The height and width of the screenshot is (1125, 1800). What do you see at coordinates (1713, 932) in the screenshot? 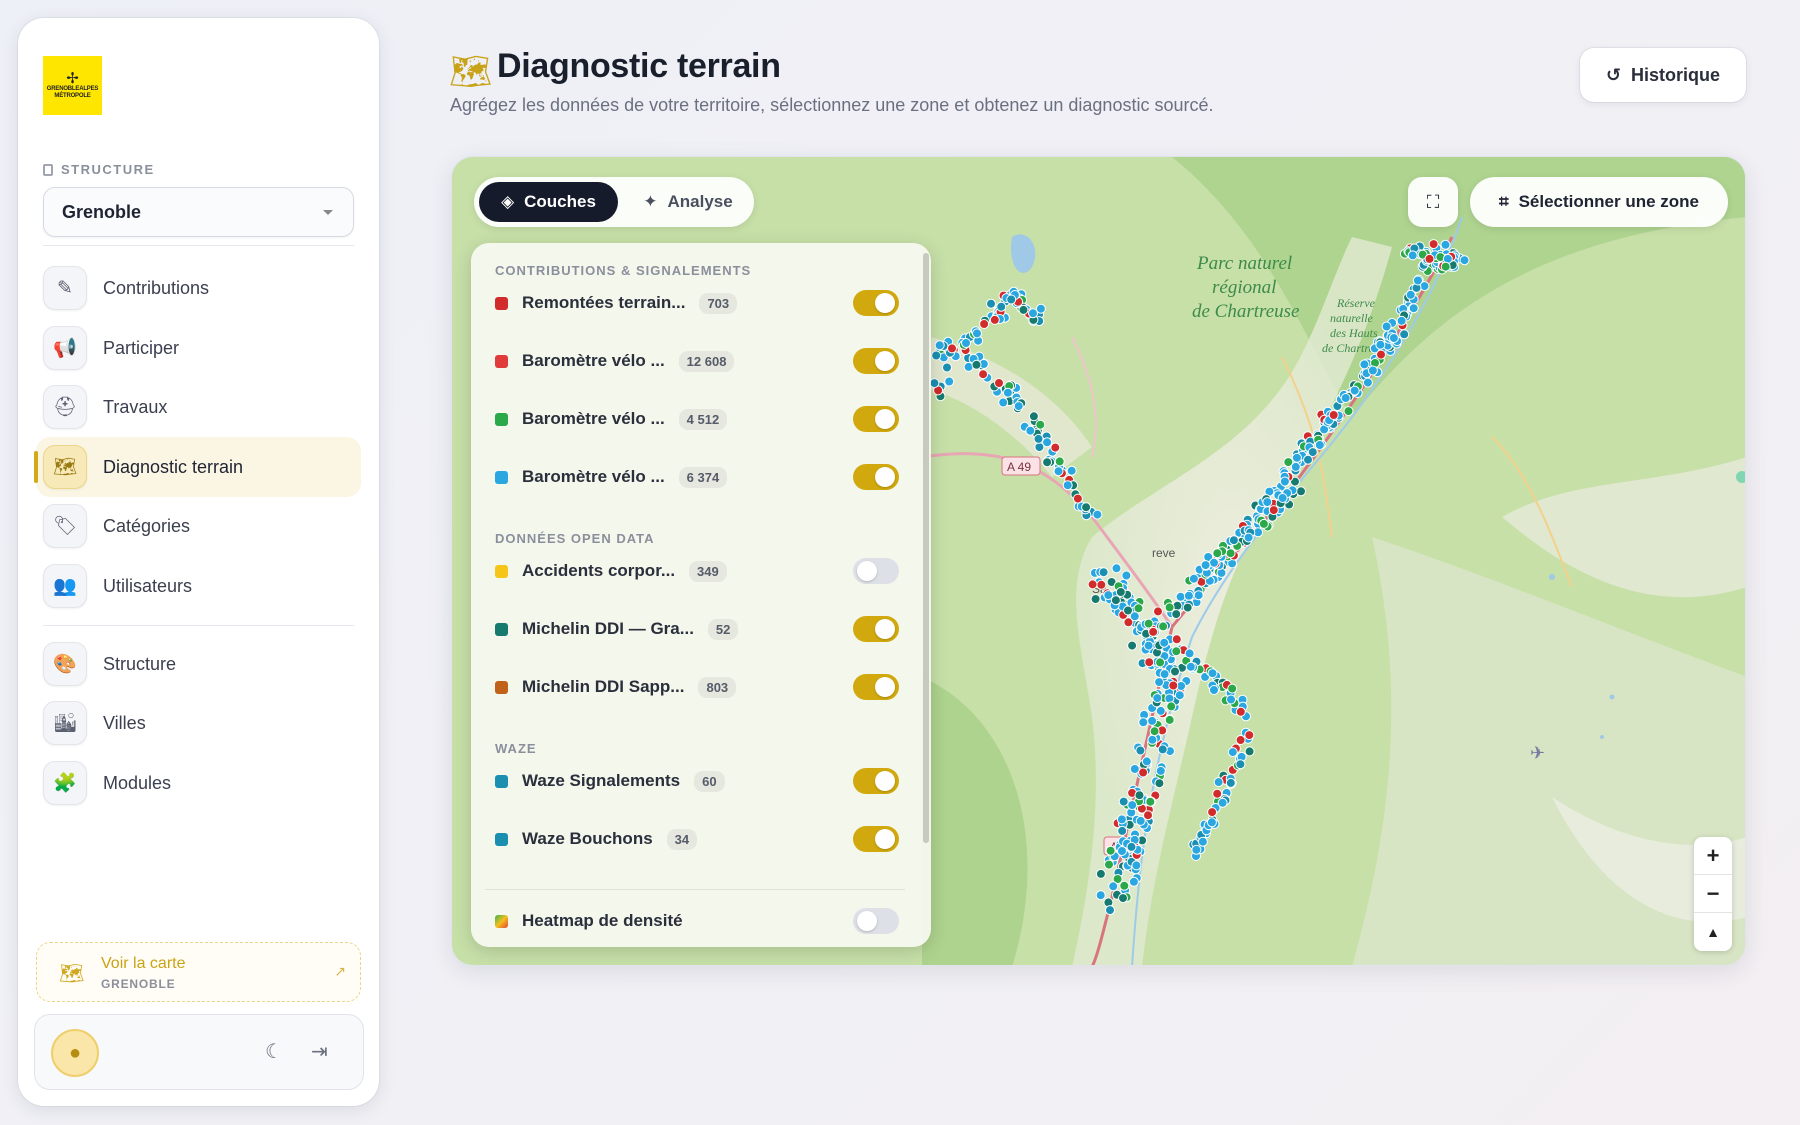
I see `compass-button: ▲` at bounding box center [1713, 932].